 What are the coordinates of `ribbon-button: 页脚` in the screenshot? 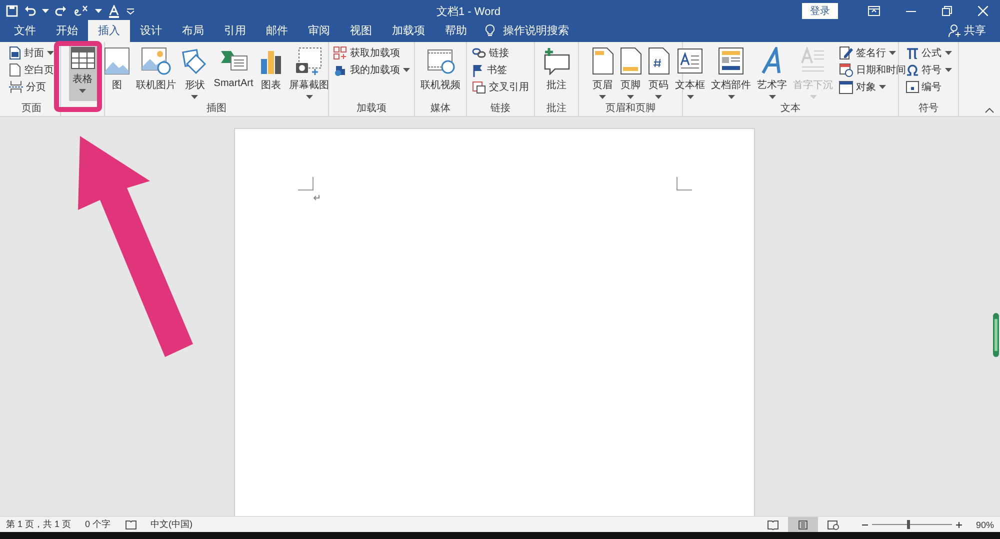 It's located at (631, 73).